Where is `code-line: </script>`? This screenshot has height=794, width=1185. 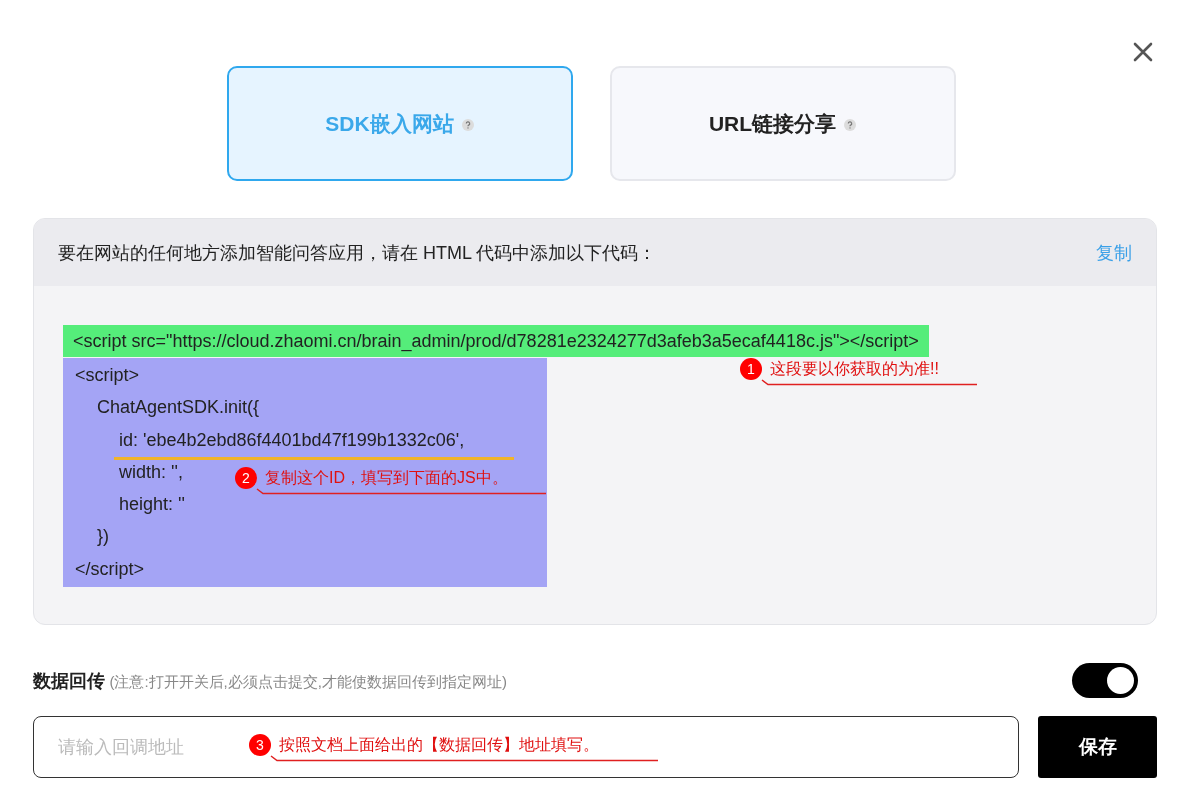
code-line: </script> is located at coordinates (110, 569).